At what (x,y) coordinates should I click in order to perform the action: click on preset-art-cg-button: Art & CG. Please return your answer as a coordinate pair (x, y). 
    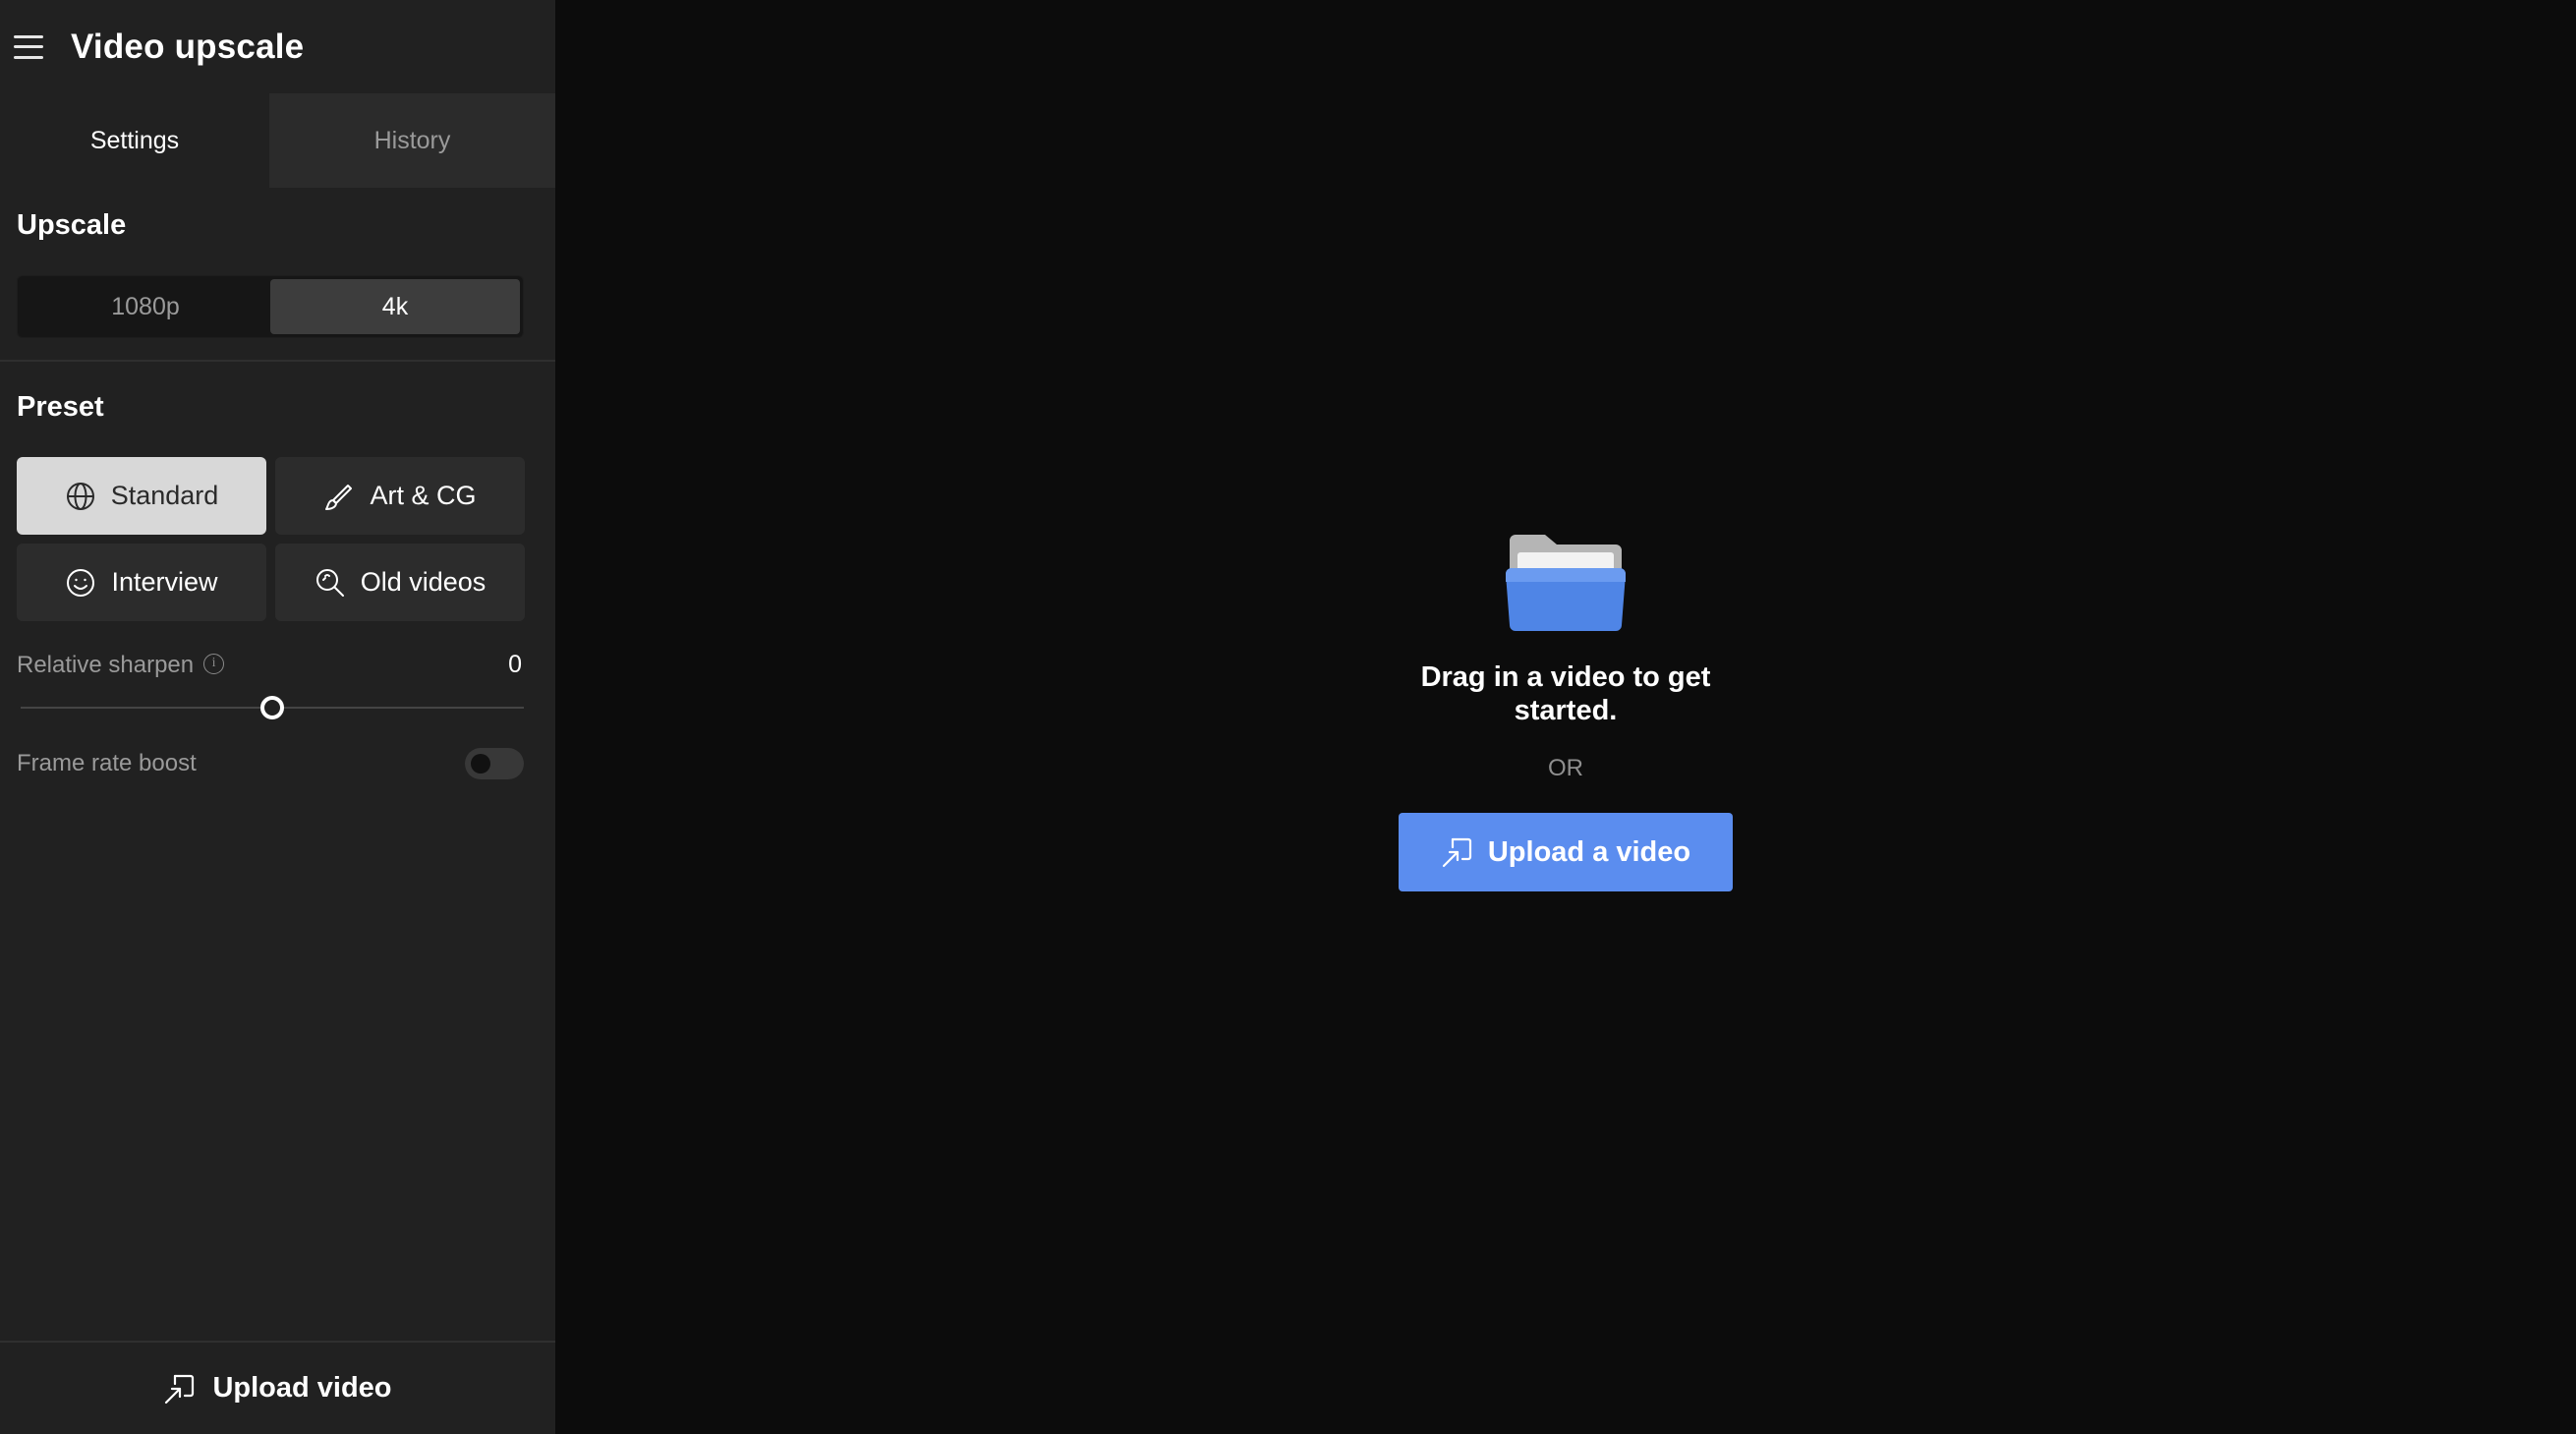
    Looking at the image, I should click on (400, 496).